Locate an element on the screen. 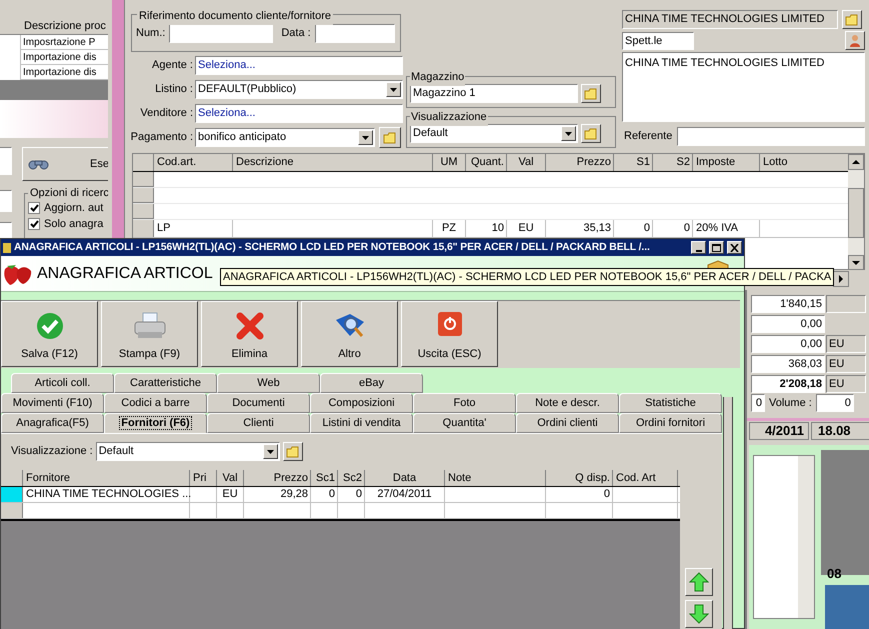  tab: Note e descr. is located at coordinates (567, 403).